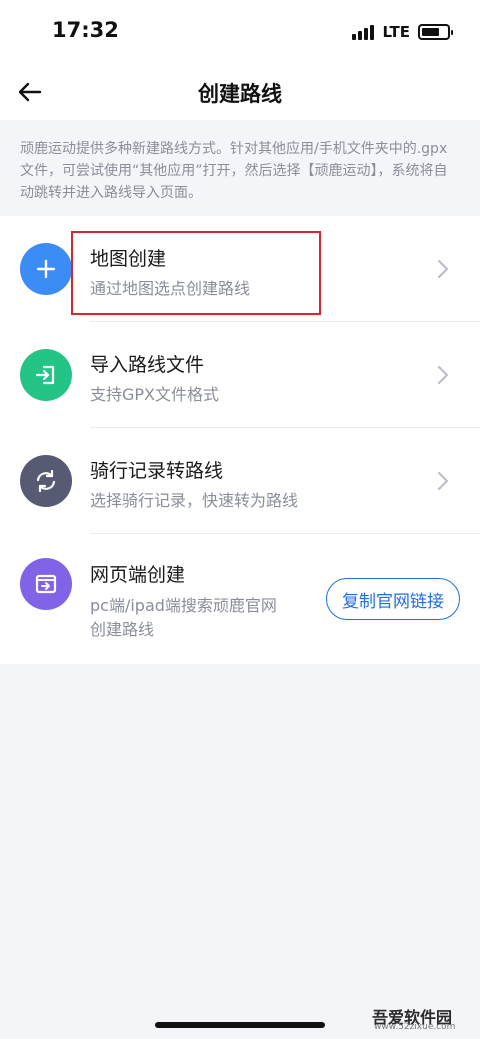 This screenshot has width=480, height=1039. What do you see at coordinates (147, 365) in the screenshot?
I see `option-title: 导入路线文件` at bounding box center [147, 365].